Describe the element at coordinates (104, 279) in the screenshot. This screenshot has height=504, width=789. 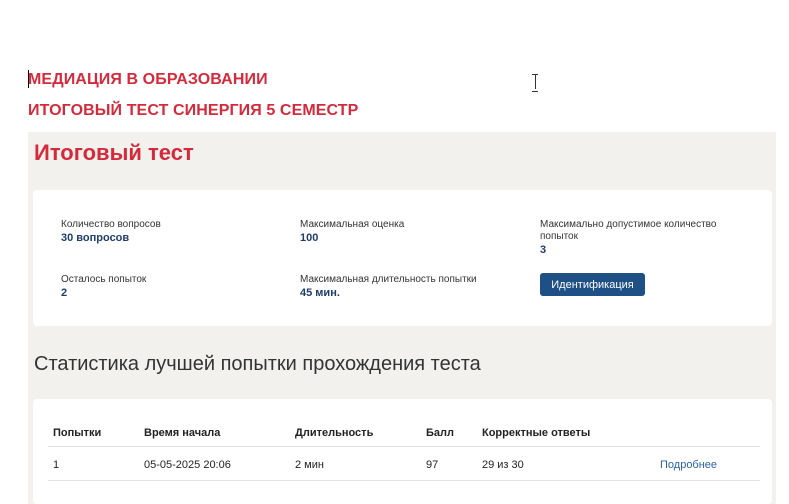
I see `info-remaining-label: Осталось попыток` at that location.